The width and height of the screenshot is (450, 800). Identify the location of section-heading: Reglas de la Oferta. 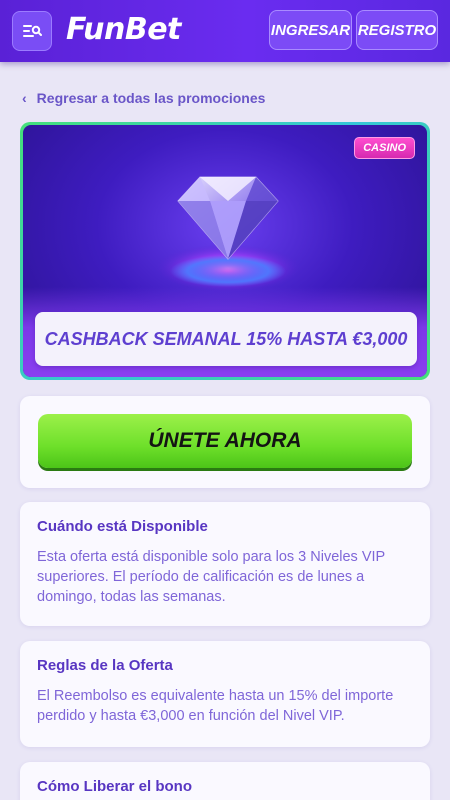
(105, 665).